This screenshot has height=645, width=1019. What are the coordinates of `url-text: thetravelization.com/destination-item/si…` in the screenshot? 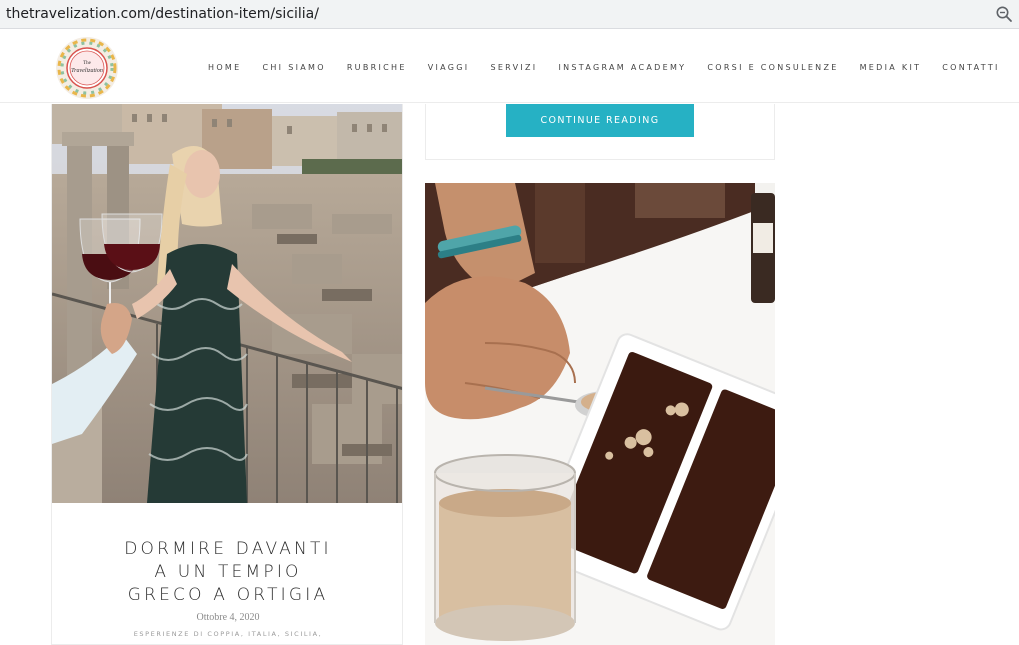 It's located at (162, 14).